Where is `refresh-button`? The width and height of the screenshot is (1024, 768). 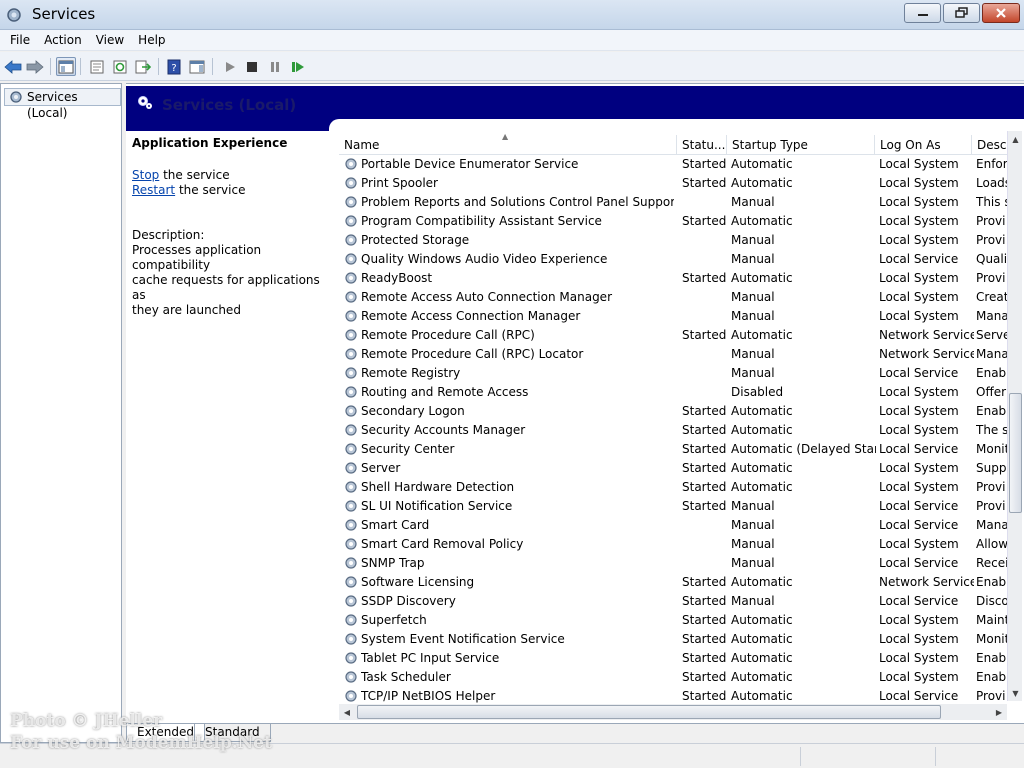 refresh-button is located at coordinates (120, 66).